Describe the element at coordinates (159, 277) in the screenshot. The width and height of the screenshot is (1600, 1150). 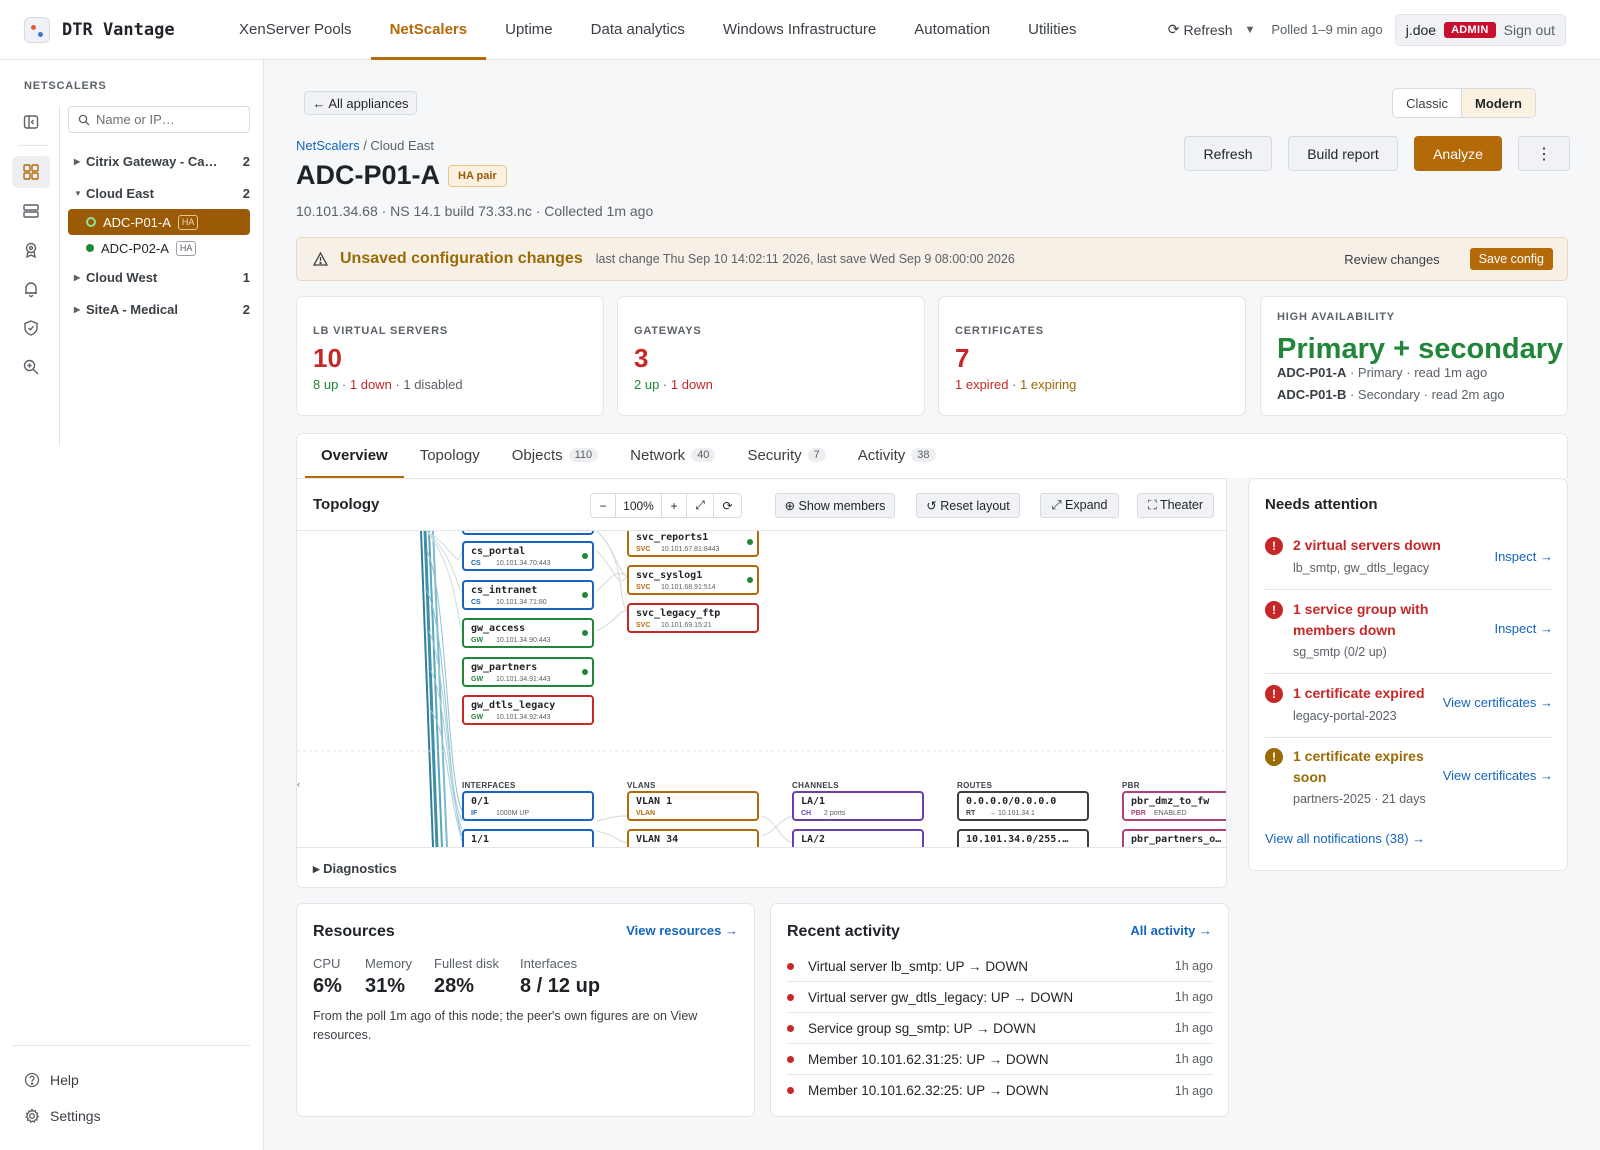
I see `tree-group-cloud-west: ▶ Cloud West 1` at that location.